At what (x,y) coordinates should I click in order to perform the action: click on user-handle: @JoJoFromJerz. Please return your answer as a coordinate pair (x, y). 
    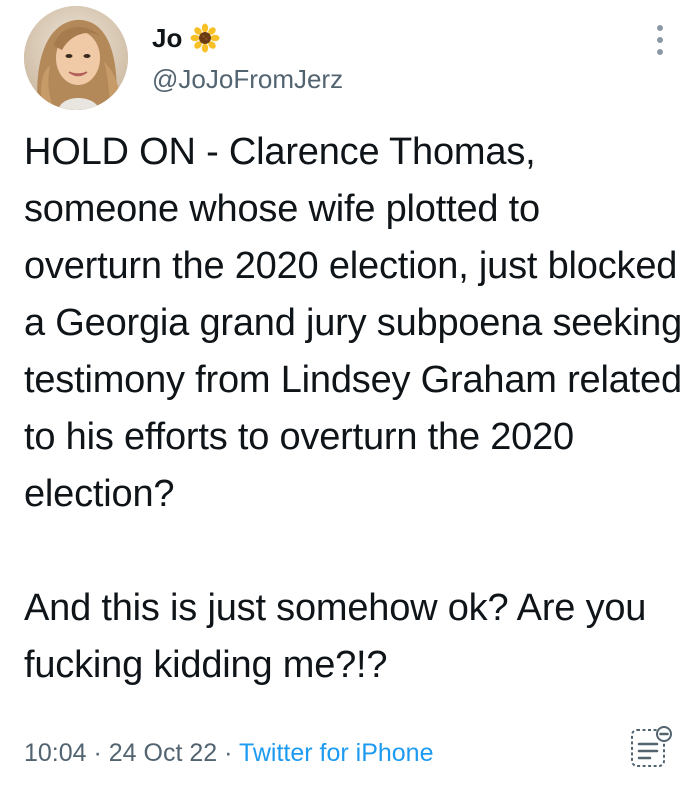
    Looking at the image, I should click on (247, 79).